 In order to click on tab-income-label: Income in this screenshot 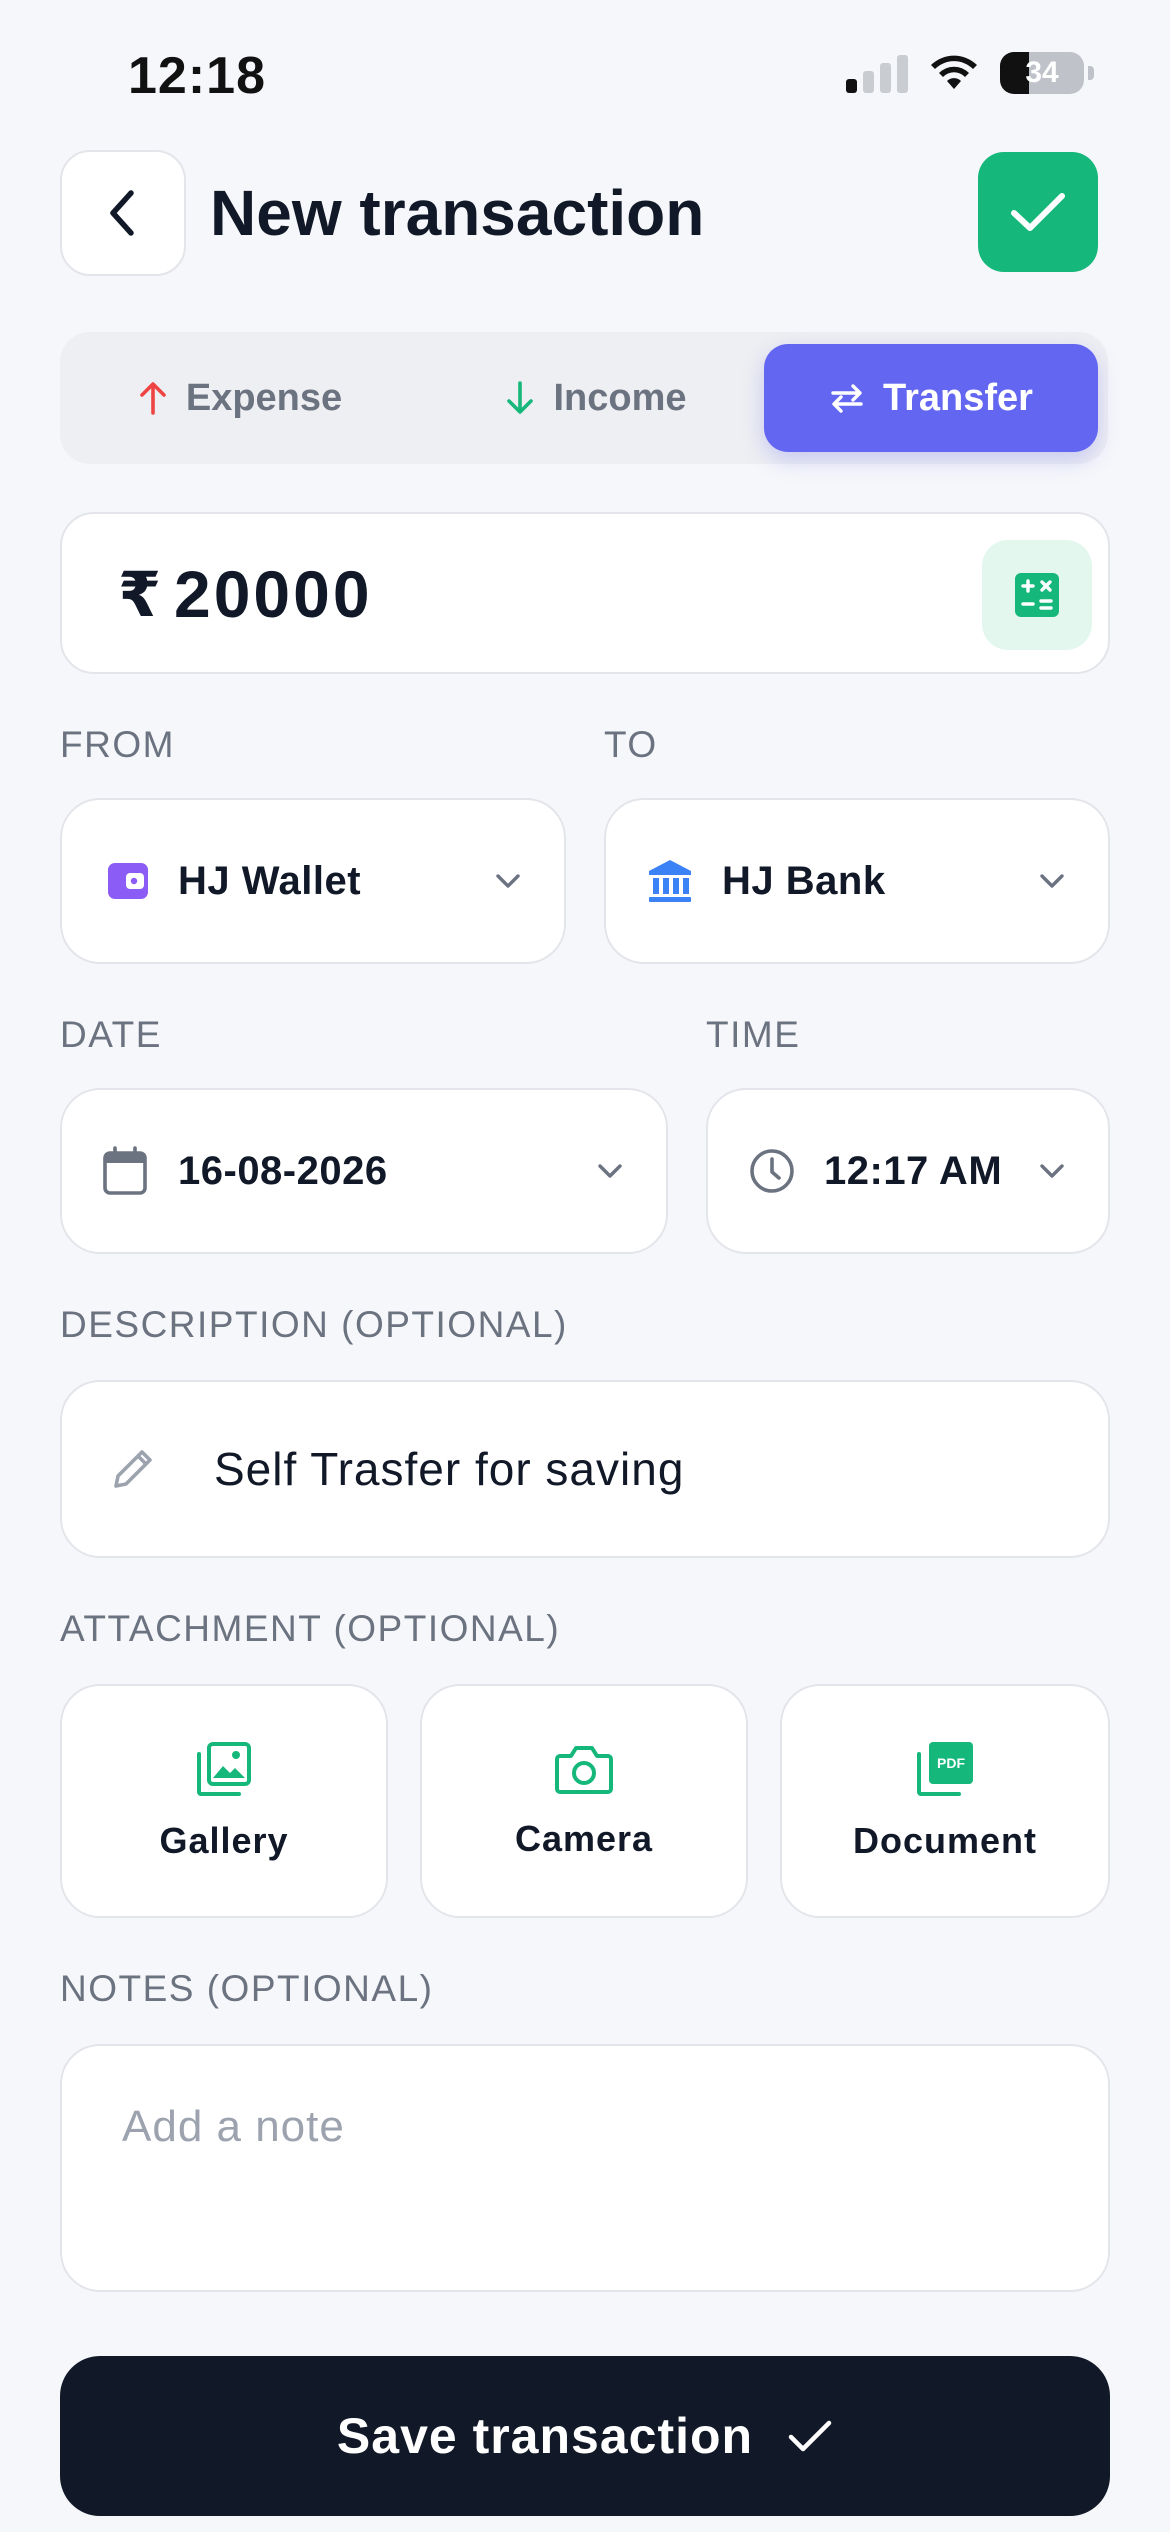, I will do `click(620, 397)`.